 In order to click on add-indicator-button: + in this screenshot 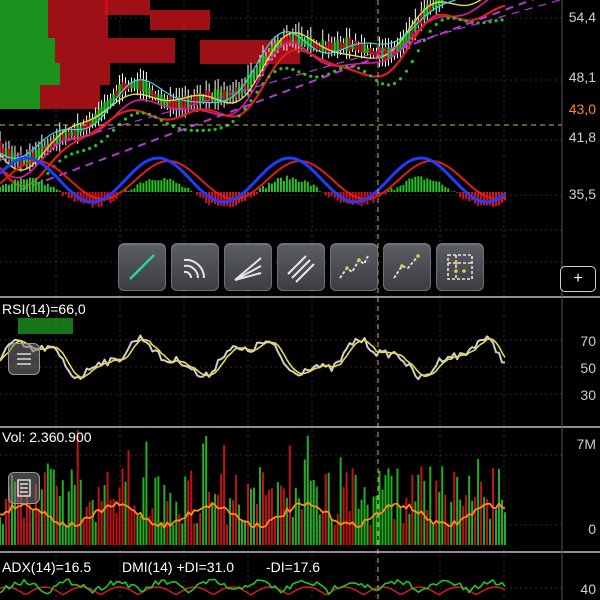, I will do `click(578, 279)`.